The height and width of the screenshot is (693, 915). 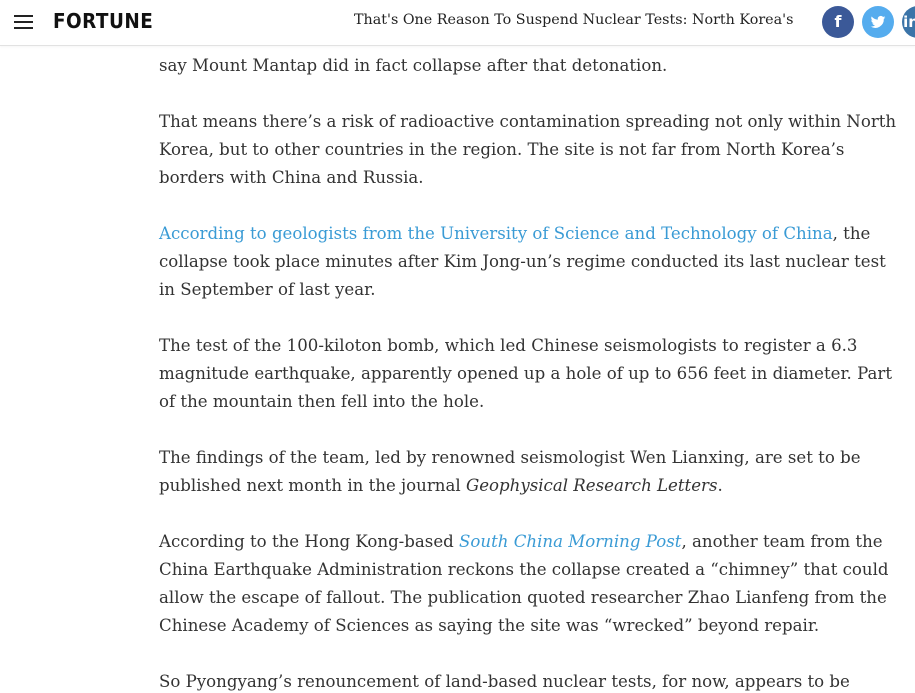 I want to click on linkedin-share-button: in, so click(x=908, y=22).